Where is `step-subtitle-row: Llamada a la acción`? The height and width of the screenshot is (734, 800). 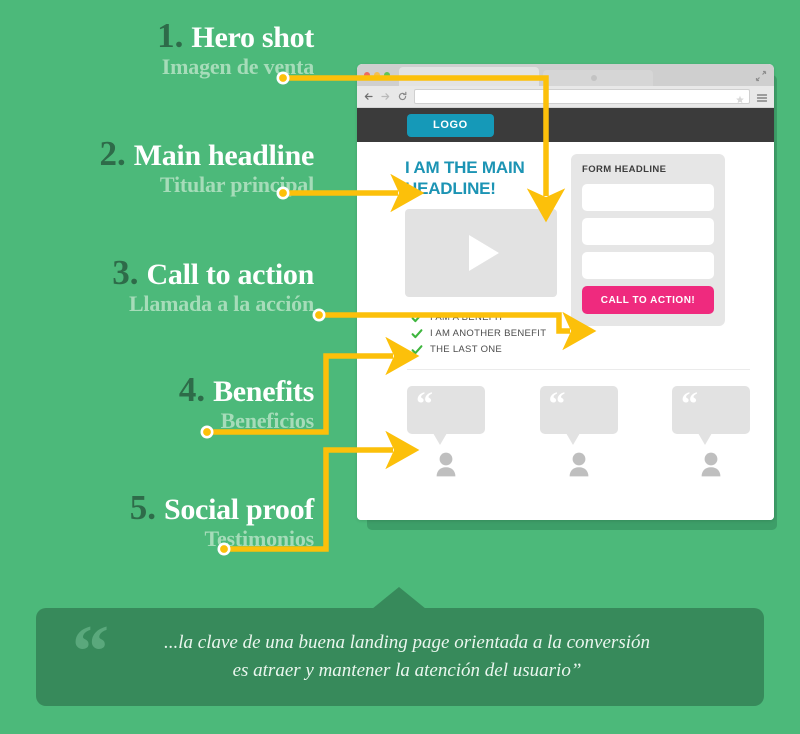 step-subtitle-row: Llamada a la acción is located at coordinates (170, 304).